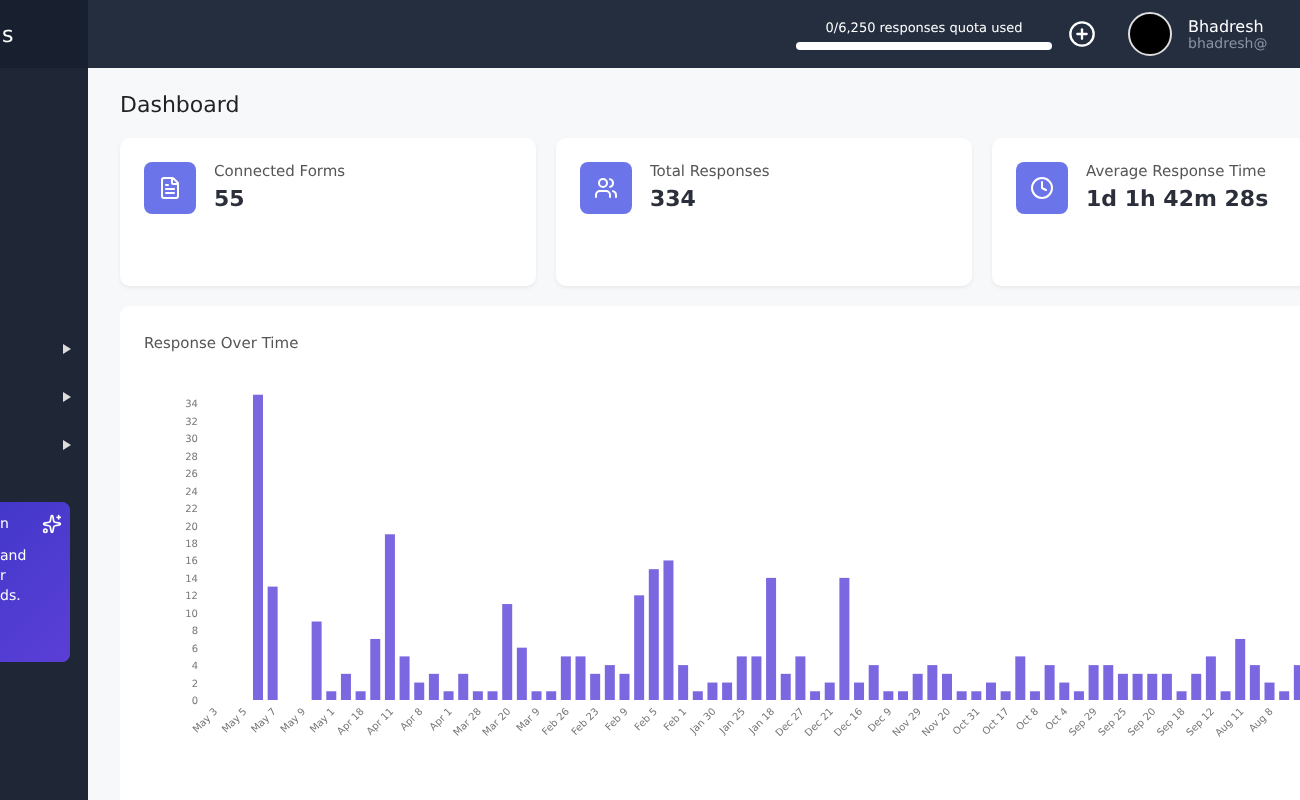 This screenshot has width=1300, height=800. I want to click on stat-value: 334, so click(674, 199).